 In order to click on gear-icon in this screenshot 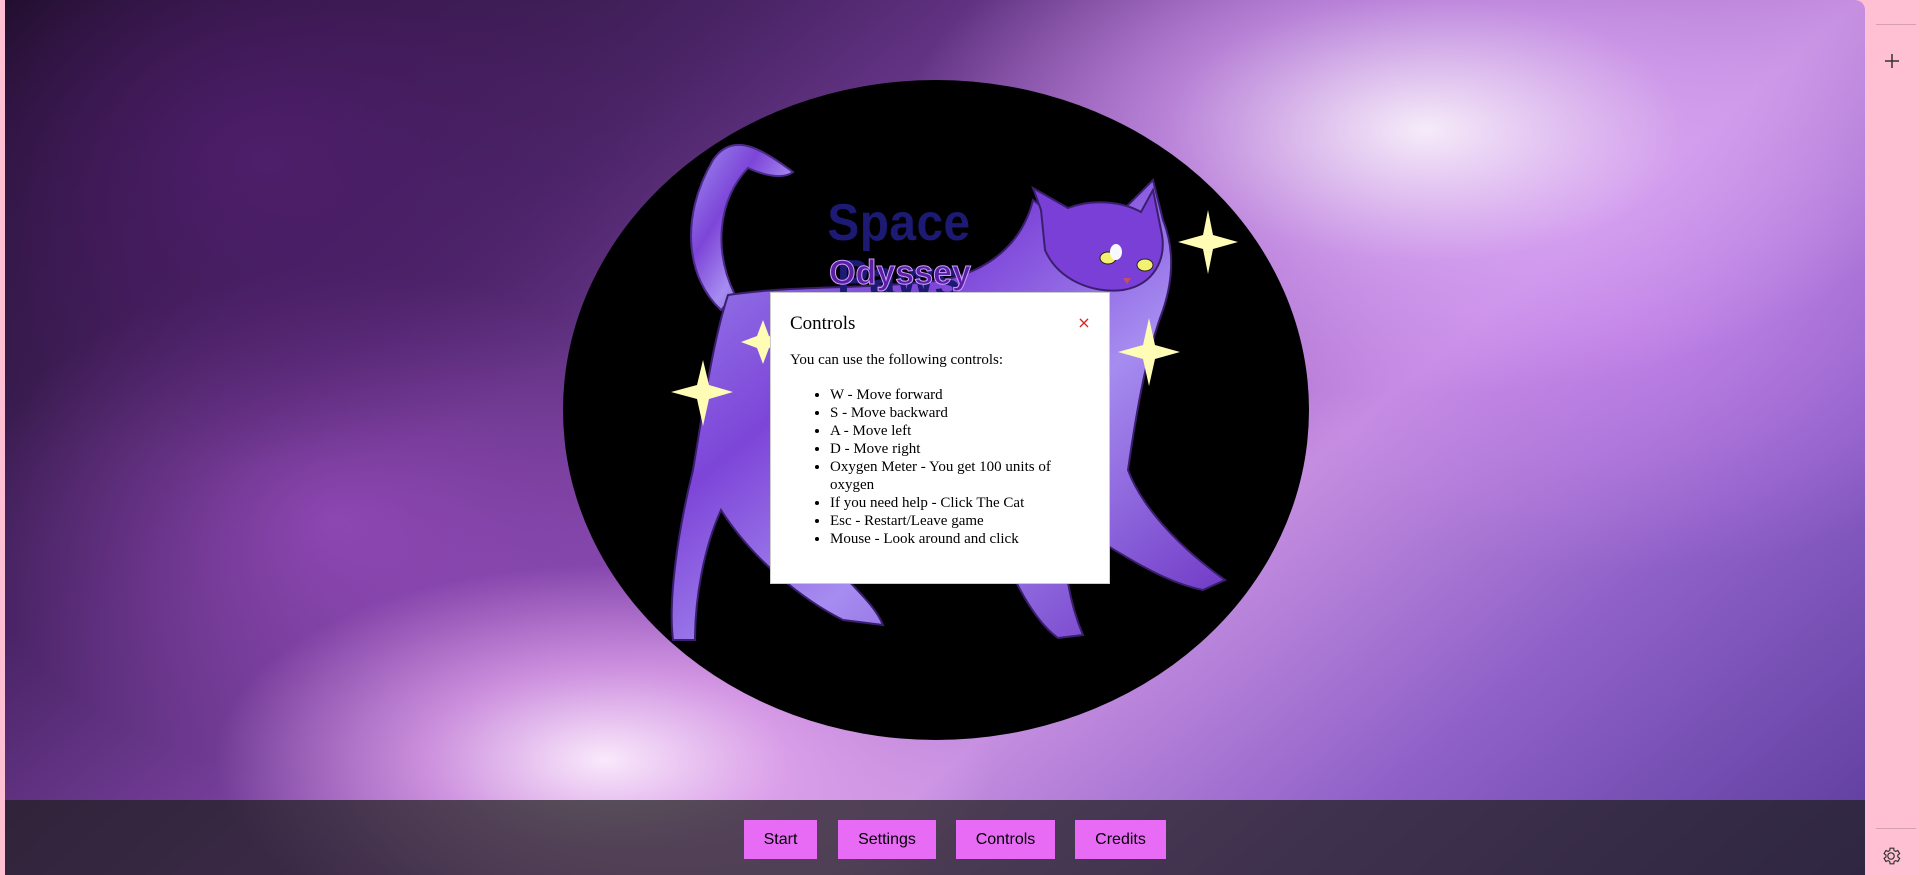, I will do `click(1891, 856)`.